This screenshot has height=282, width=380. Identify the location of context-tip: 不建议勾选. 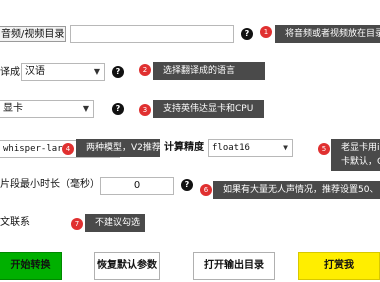
(115, 223).